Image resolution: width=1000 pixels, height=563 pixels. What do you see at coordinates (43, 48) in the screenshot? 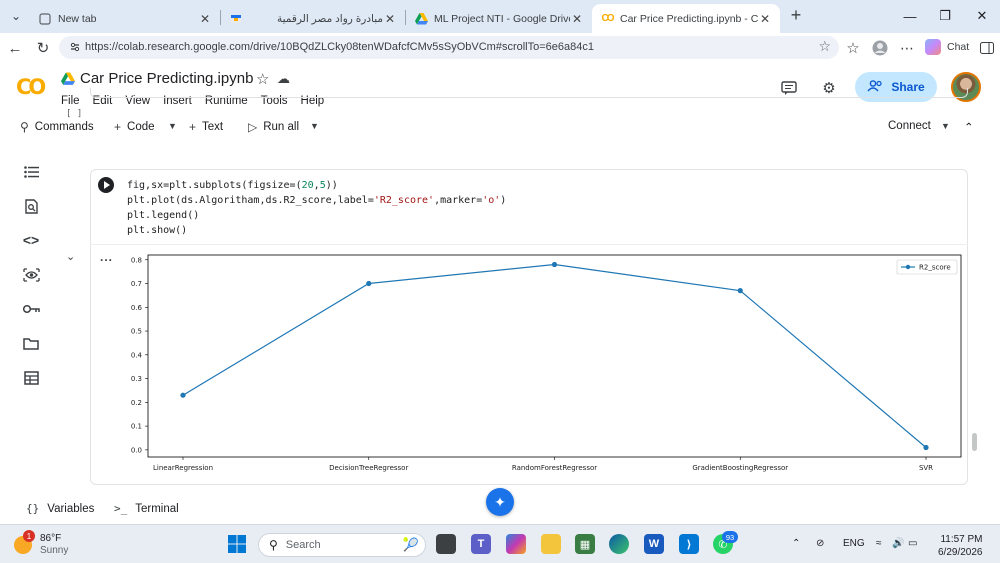
I see `reload-icon: ↻` at bounding box center [43, 48].